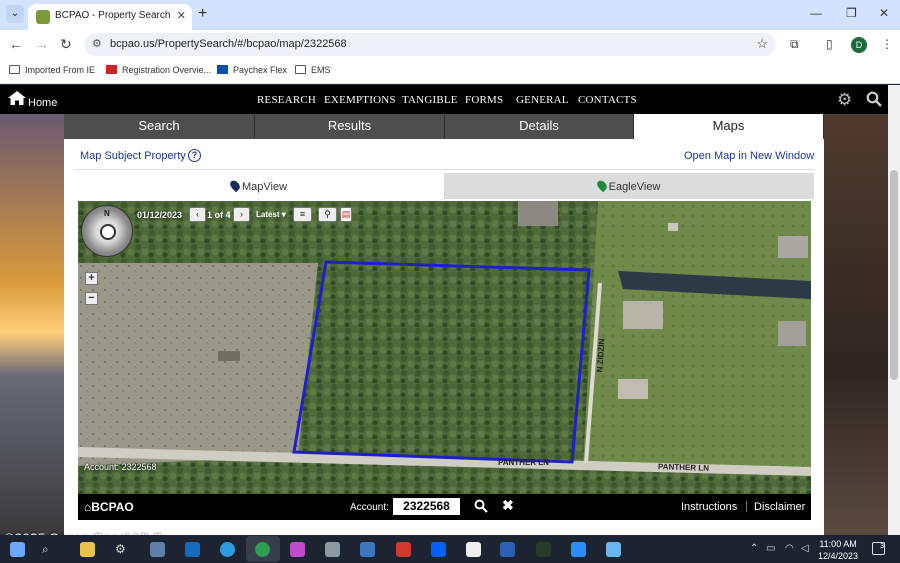 The height and width of the screenshot is (563, 900). Describe the element at coordinates (438, 549) in the screenshot. I see `dropbox-icon` at that location.